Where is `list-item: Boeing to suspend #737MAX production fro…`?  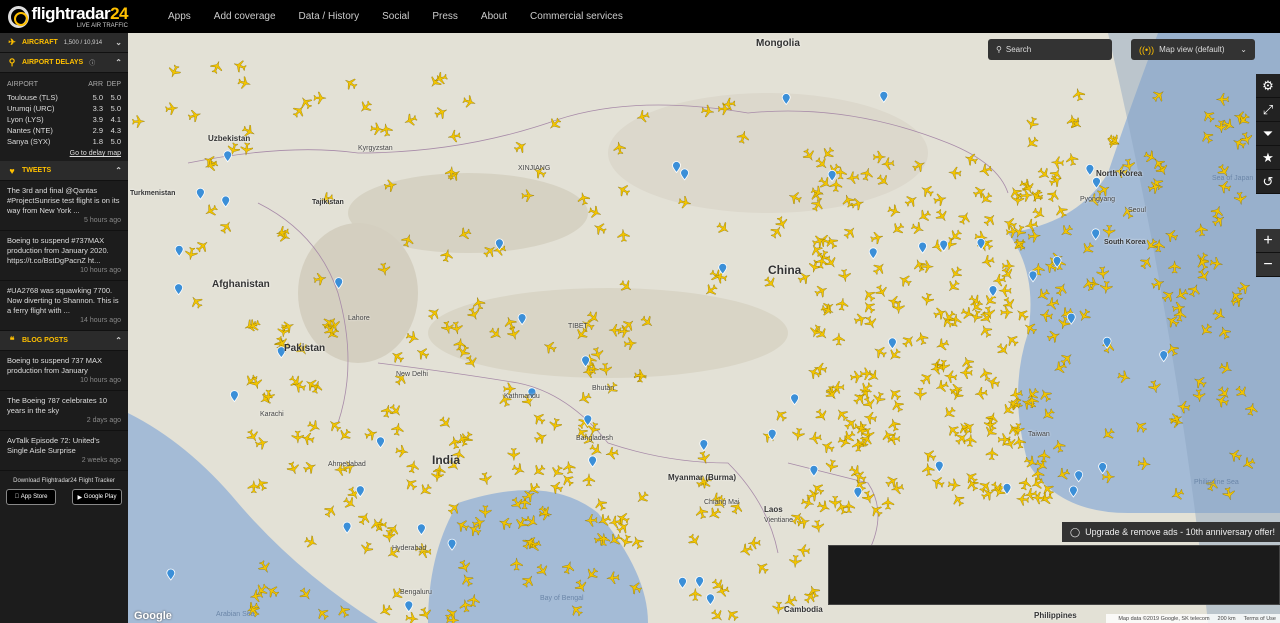
list-item: Boeing to suspend #737MAX production fro… is located at coordinates (64, 256).